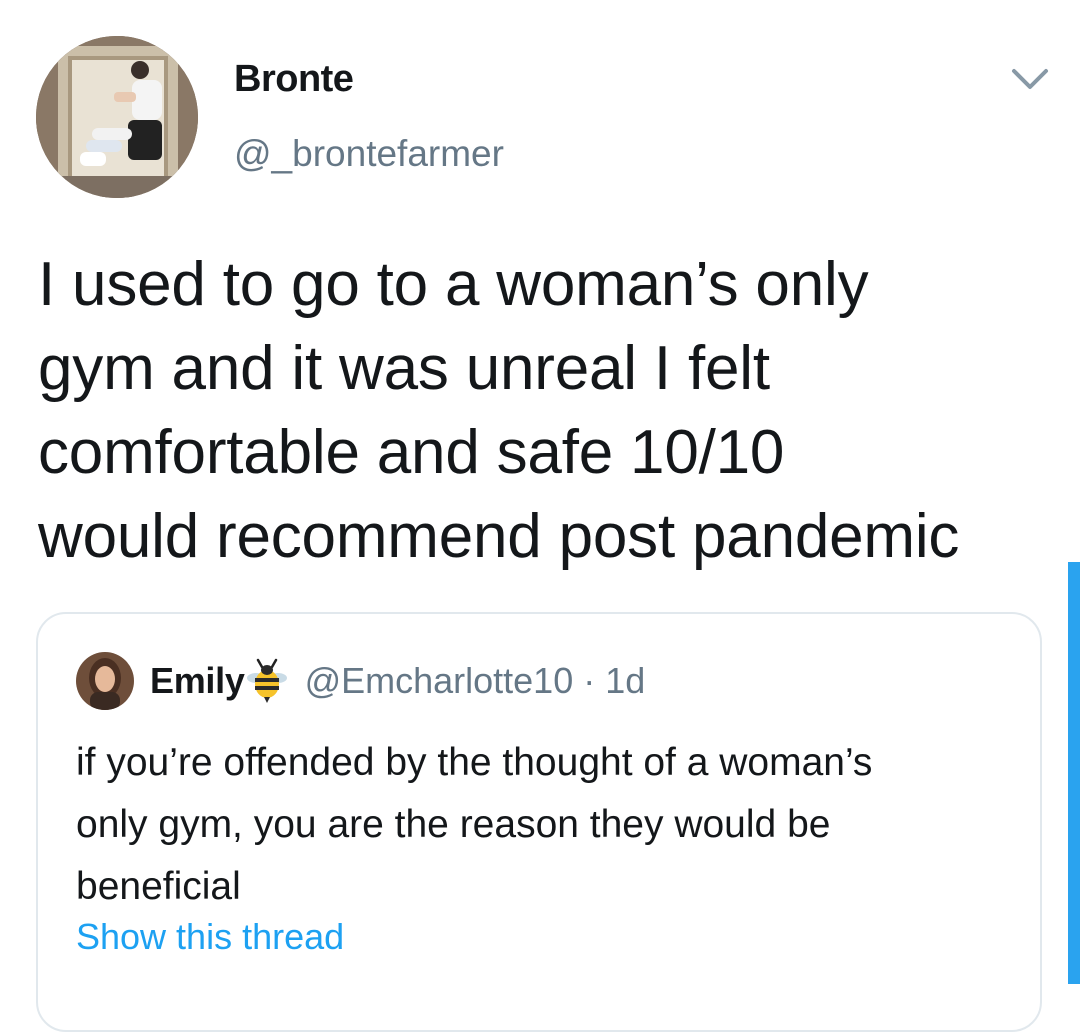 The image size is (1080, 1032). I want to click on author-handle: @_brontefarmer, so click(369, 154).